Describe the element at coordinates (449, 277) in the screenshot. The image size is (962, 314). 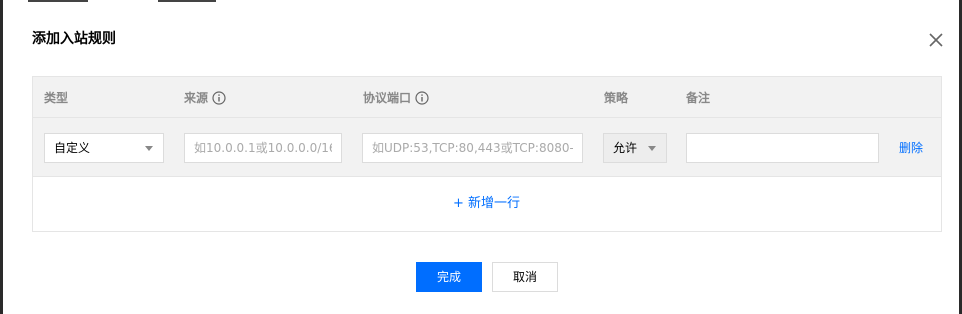
I see `confirm-button: 完成` at that location.